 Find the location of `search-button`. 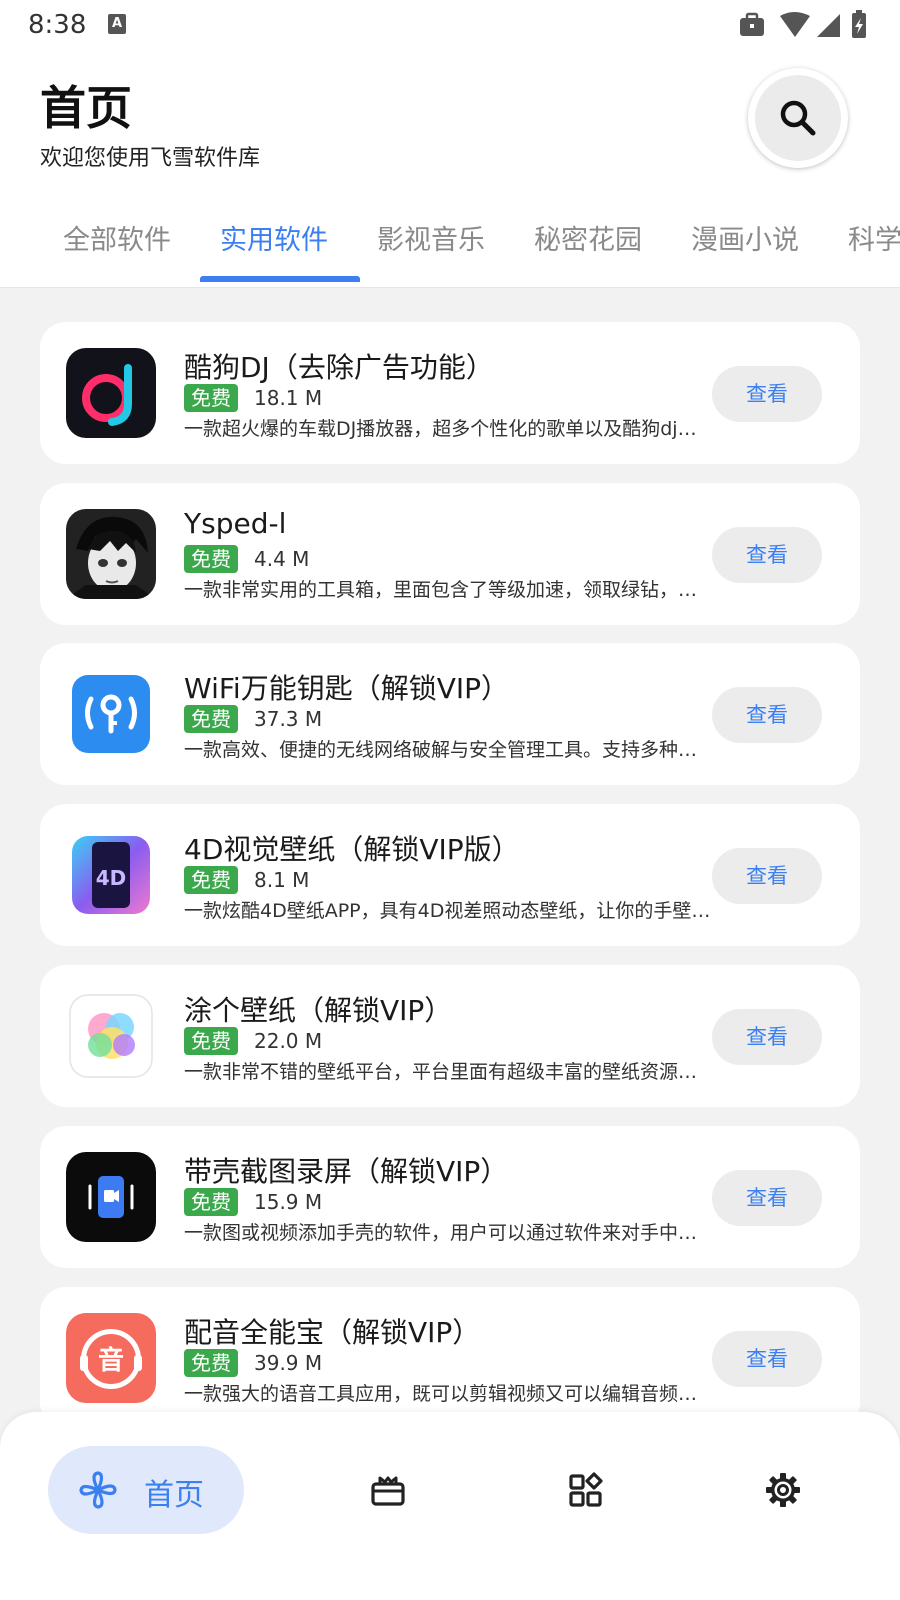

search-button is located at coordinates (798, 118).